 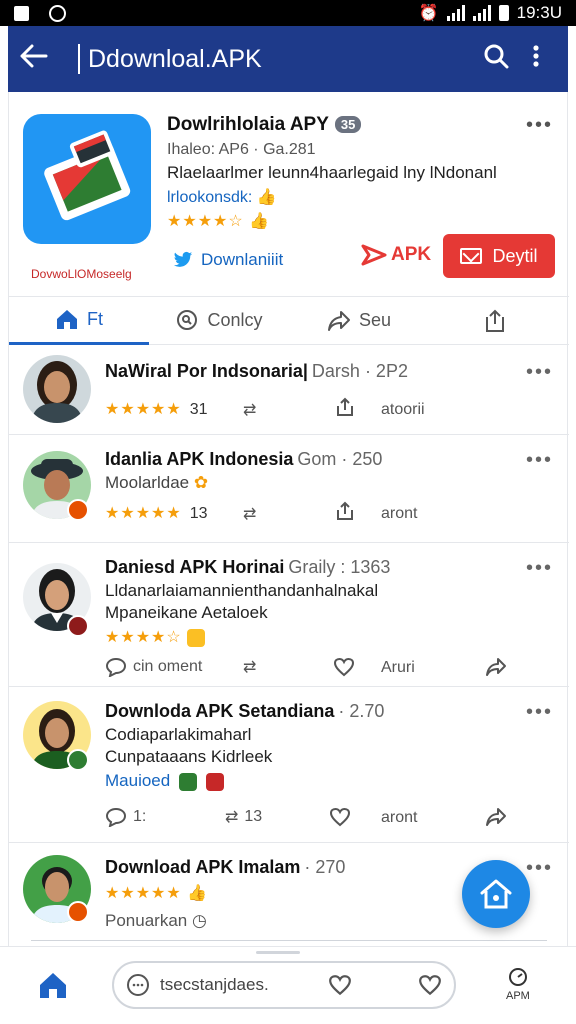 What do you see at coordinates (266, 197) in the screenshot?
I see `hand-emoji-icon: 👍` at bounding box center [266, 197].